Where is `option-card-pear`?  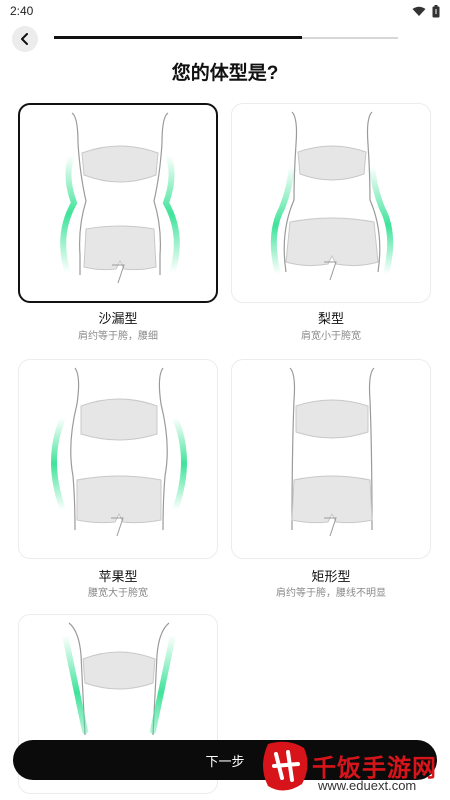
option-card-pear is located at coordinates (331, 203).